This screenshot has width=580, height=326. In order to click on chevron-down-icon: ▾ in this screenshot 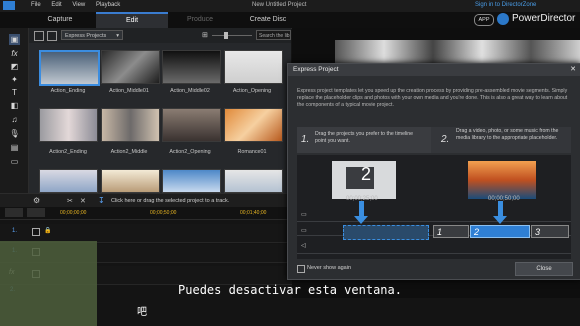, I will do `click(117, 36)`.